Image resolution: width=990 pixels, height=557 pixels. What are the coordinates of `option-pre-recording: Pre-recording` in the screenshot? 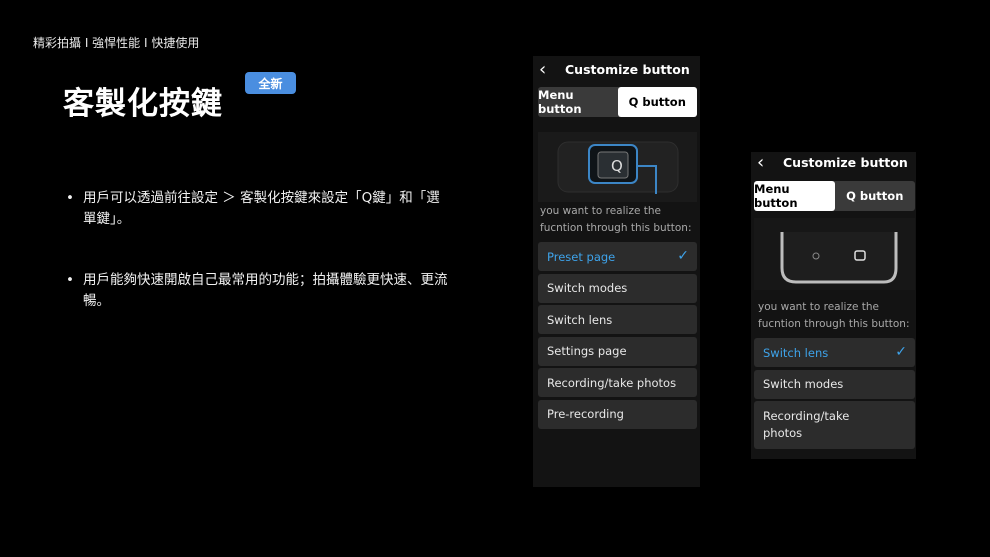 It's located at (617, 414).